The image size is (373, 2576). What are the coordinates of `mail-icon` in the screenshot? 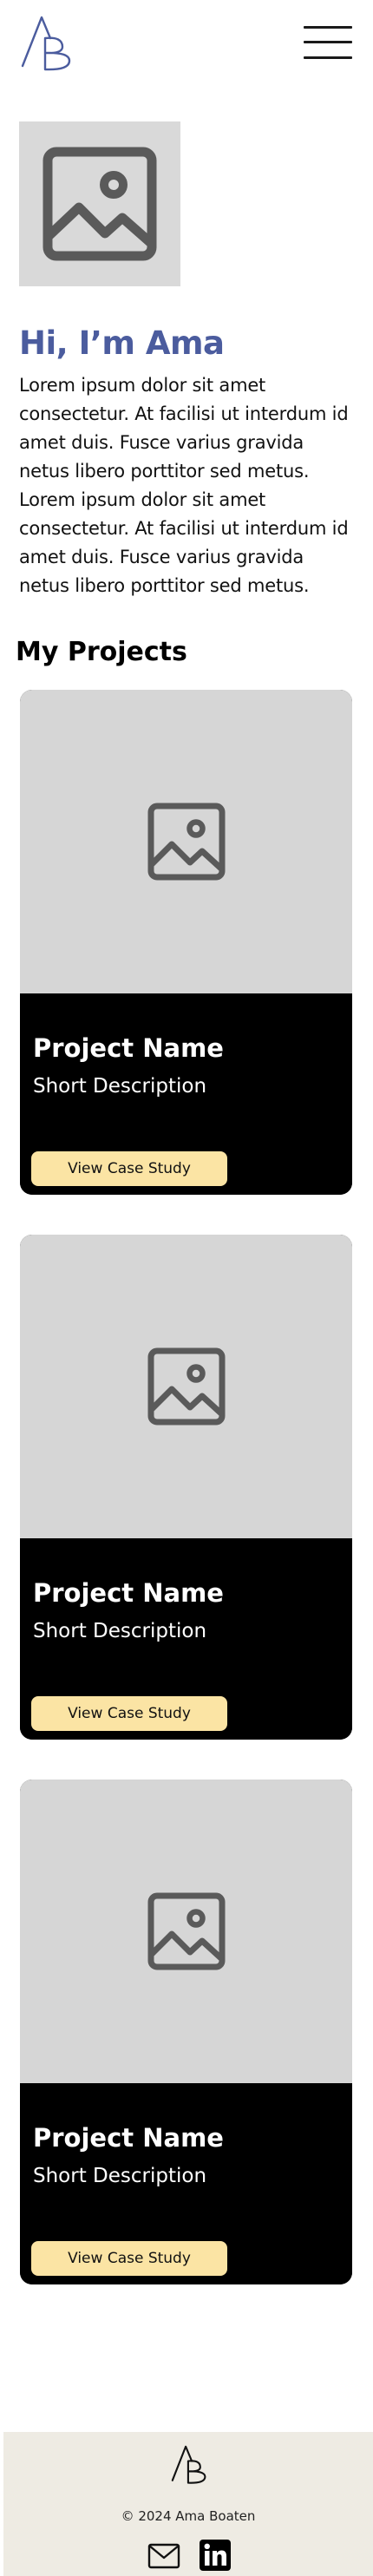 It's located at (163, 2556).